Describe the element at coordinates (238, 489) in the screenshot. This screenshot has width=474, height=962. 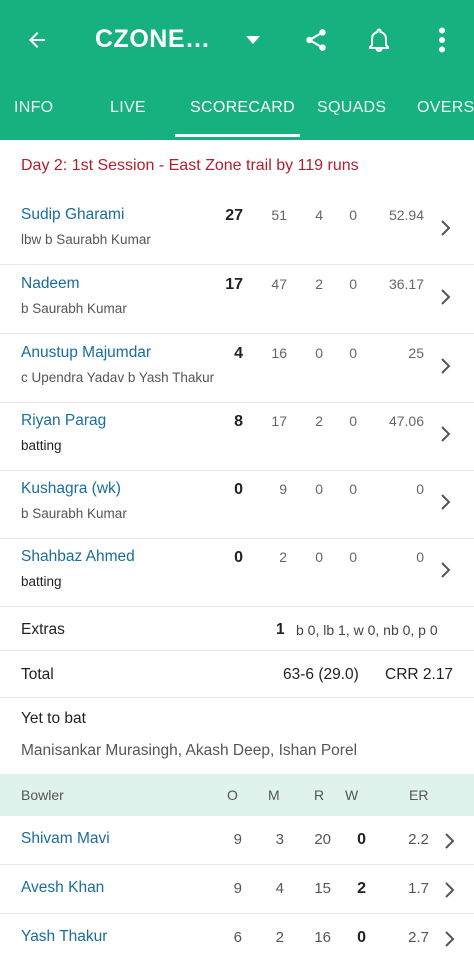
I see `runs: 0` at that location.